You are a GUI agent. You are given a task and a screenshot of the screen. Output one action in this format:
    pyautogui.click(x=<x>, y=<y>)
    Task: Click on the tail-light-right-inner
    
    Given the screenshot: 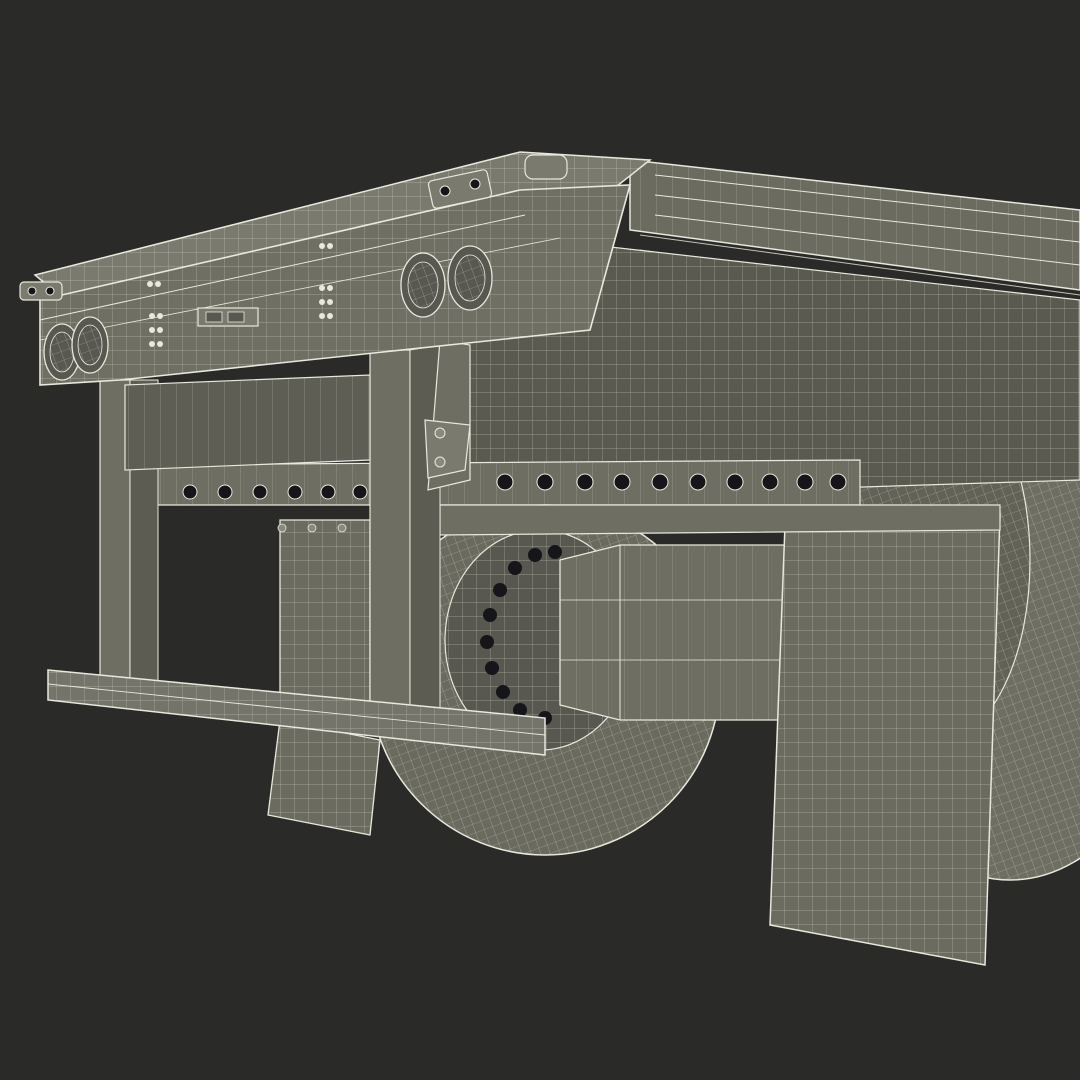 What is the action you would take?
    pyautogui.click(x=423, y=285)
    